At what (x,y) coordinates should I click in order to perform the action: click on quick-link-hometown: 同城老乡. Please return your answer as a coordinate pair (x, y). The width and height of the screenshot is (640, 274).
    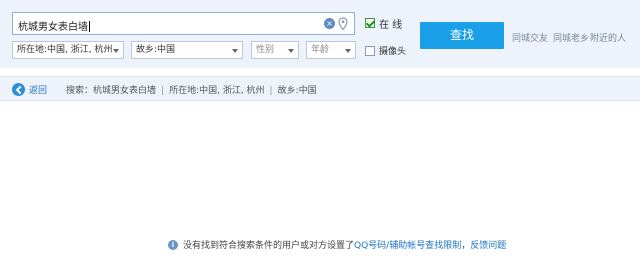
    Looking at the image, I should click on (571, 37).